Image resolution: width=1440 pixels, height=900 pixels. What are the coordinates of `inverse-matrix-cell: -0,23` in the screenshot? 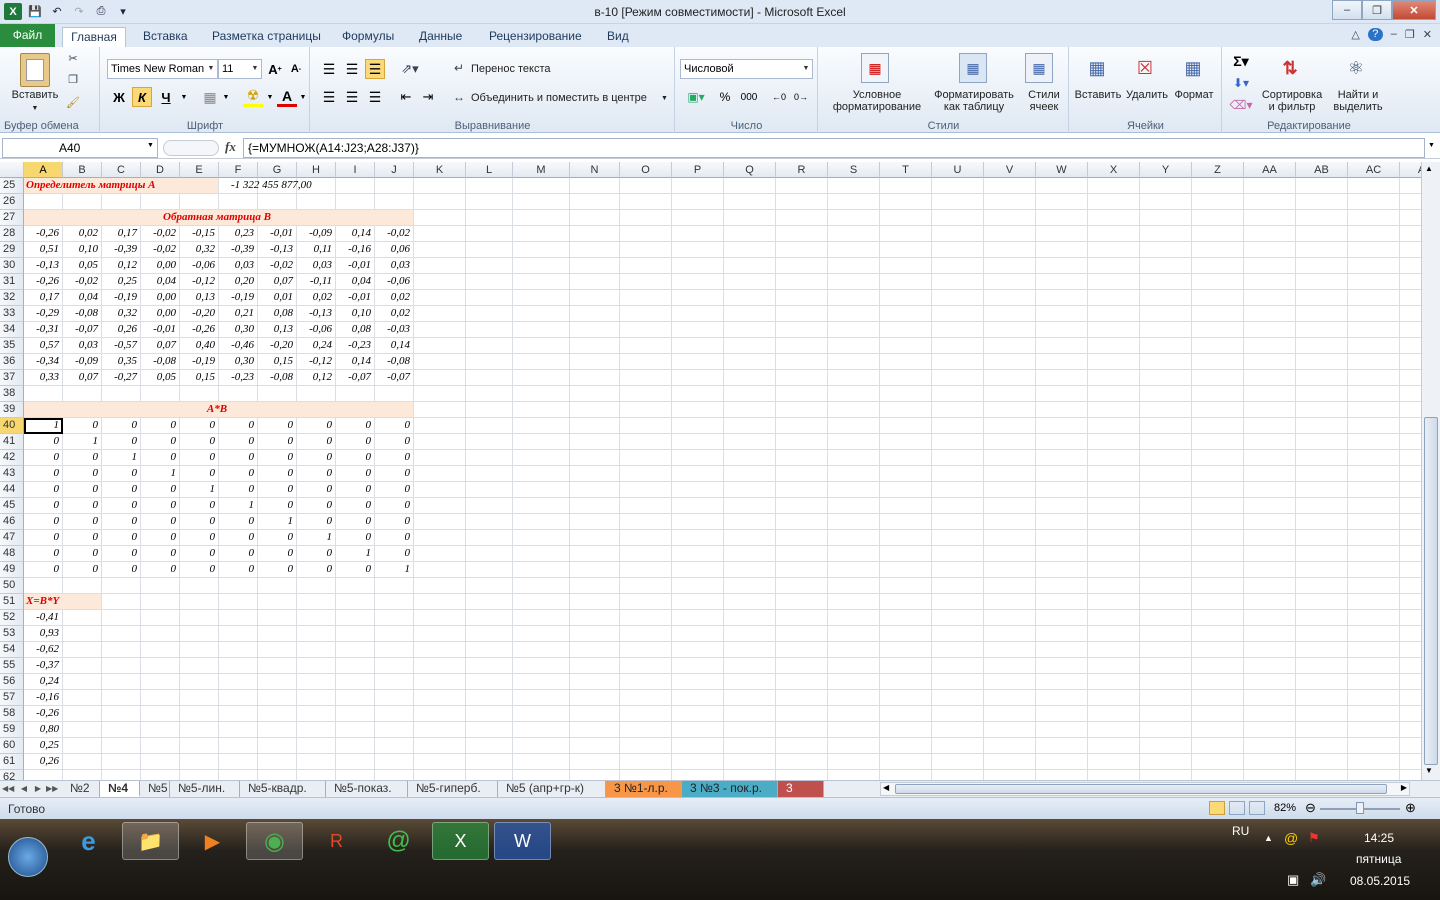 It's located at (238, 378).